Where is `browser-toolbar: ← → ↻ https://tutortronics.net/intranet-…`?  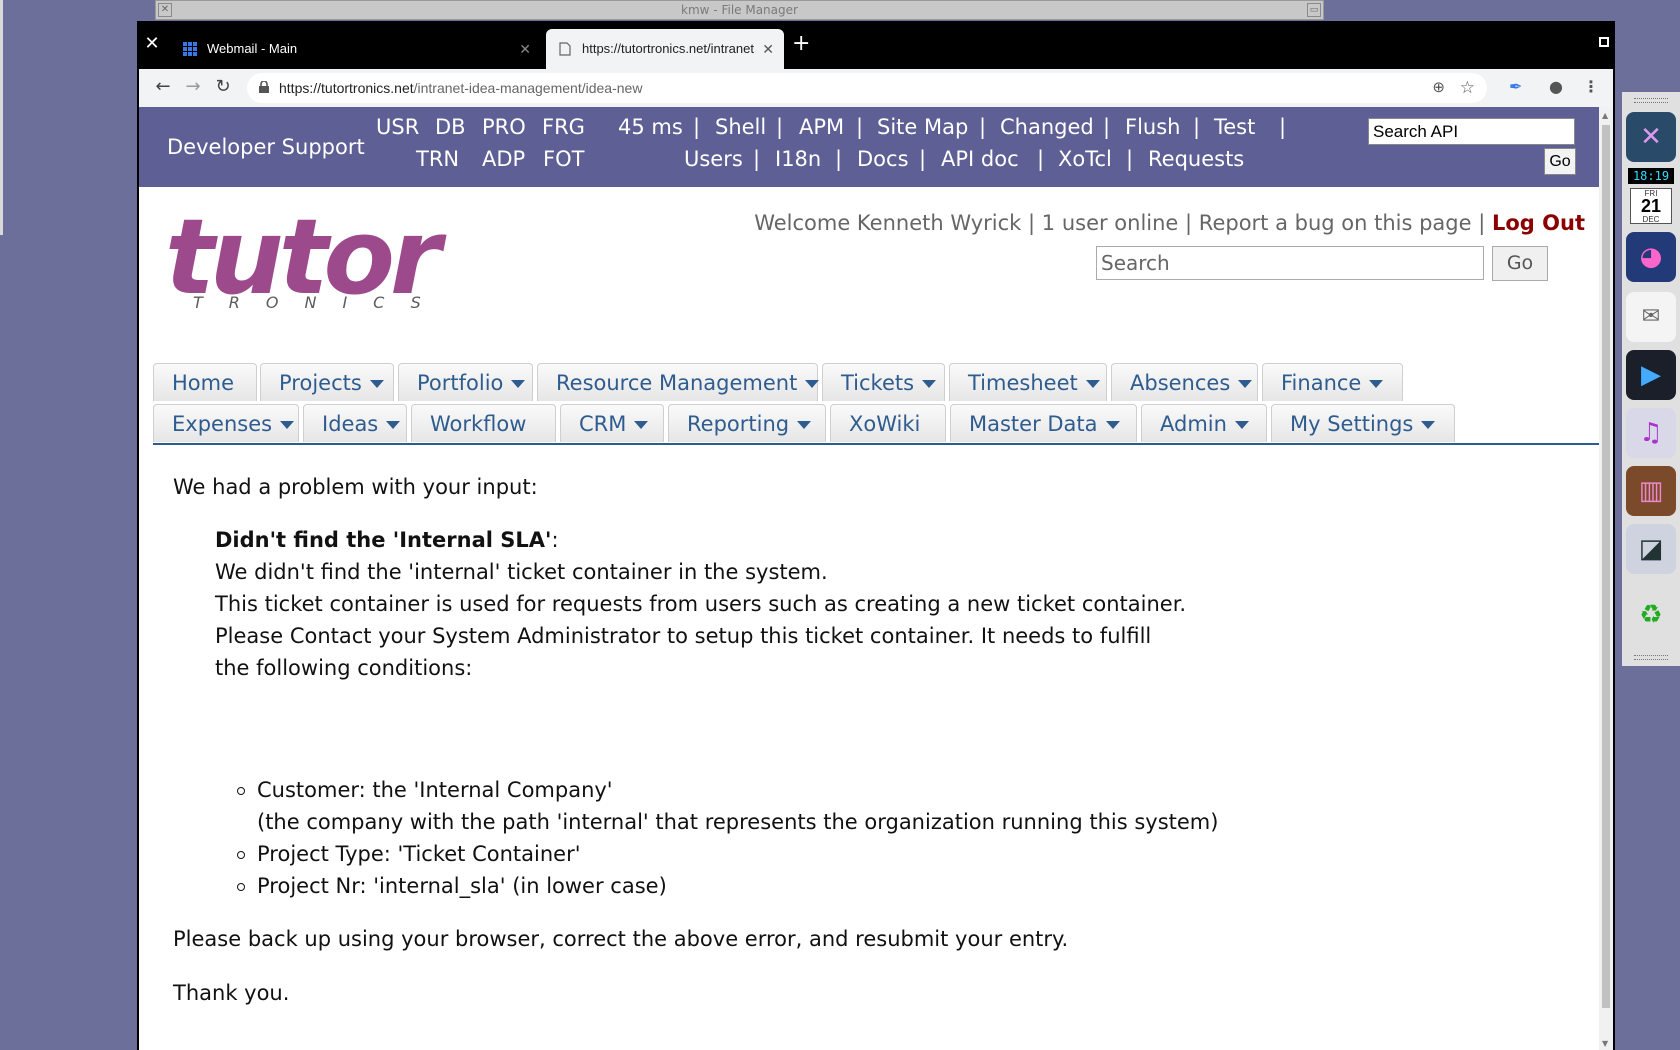 browser-toolbar: ← → ↻ https://tutortronics.net/intranet-… is located at coordinates (876, 88).